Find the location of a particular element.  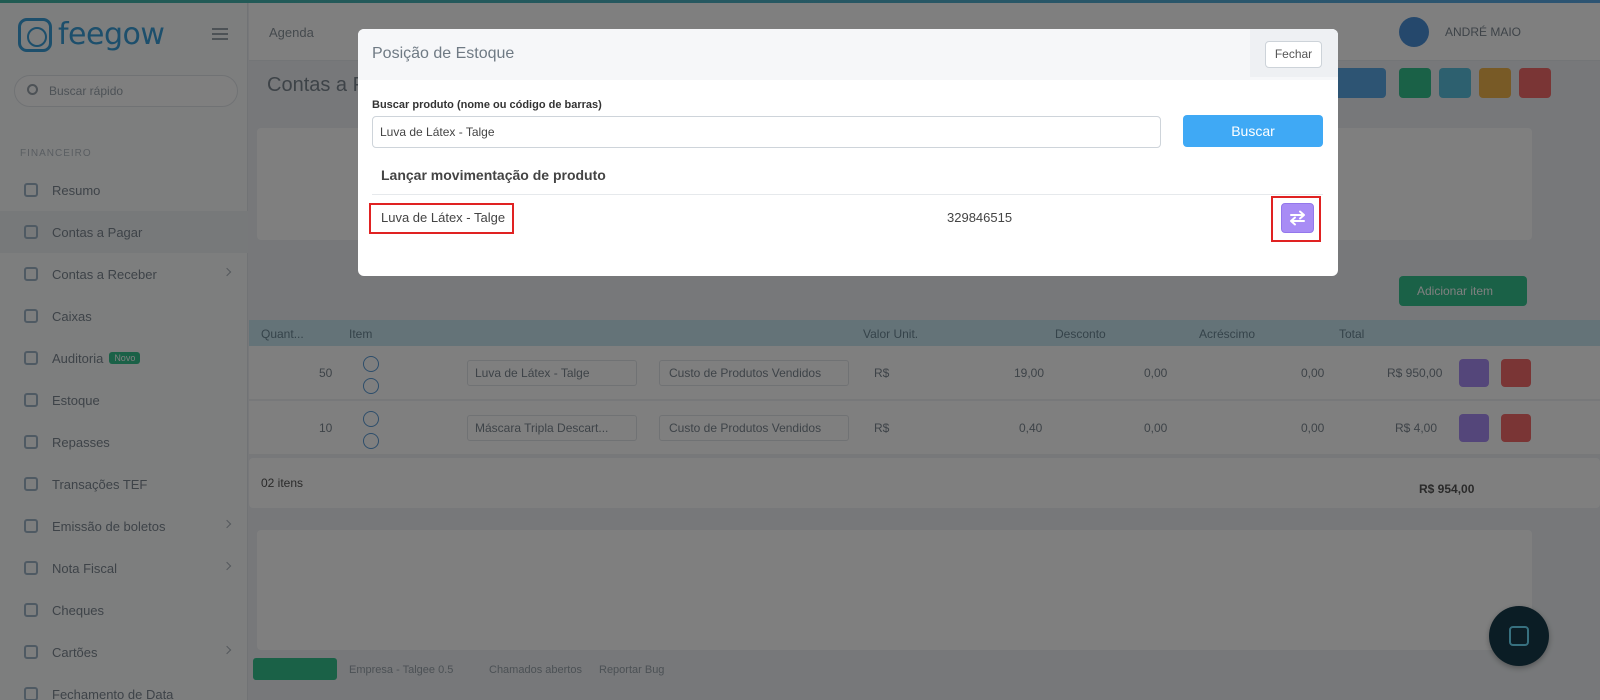

product-name: Luva de Látex - Talge is located at coordinates (443, 217).